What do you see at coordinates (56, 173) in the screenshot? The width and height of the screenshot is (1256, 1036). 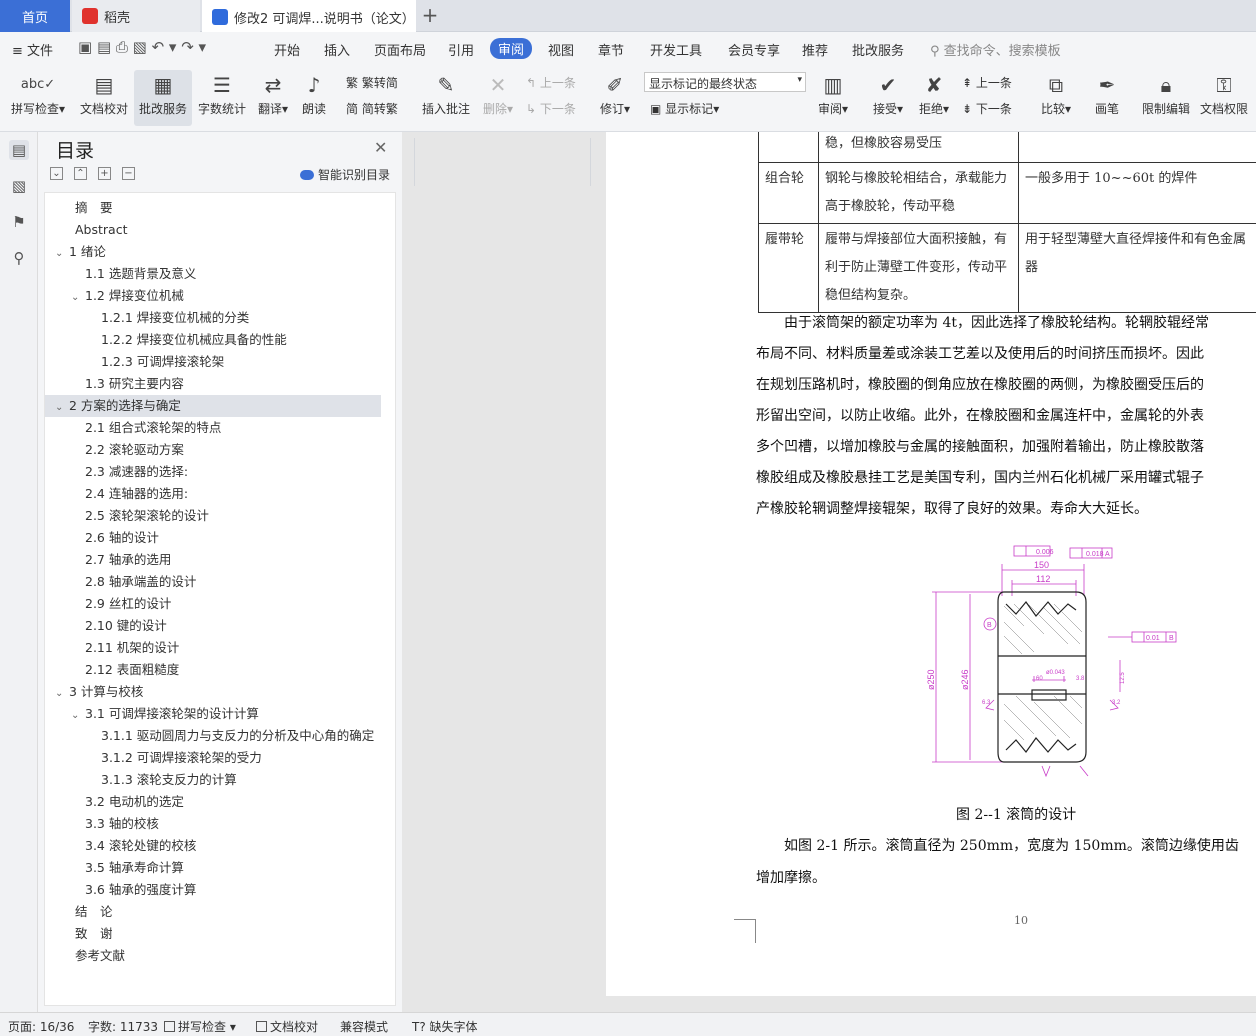 I see `collapse-all-icon: ⌄` at bounding box center [56, 173].